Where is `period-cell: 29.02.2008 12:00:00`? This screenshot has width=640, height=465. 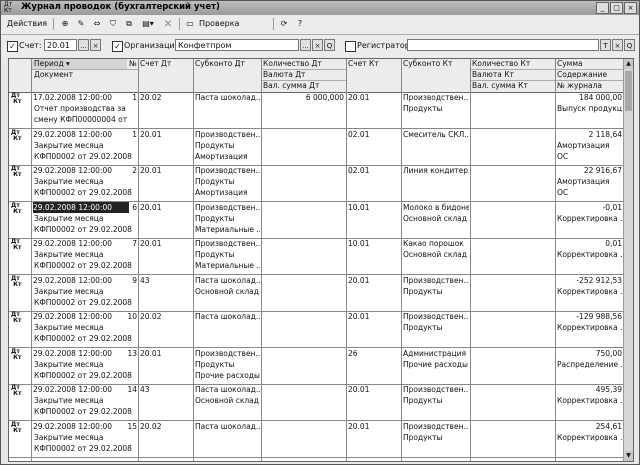 period-cell: 29.02.2008 12:00:00 is located at coordinates (73, 243).